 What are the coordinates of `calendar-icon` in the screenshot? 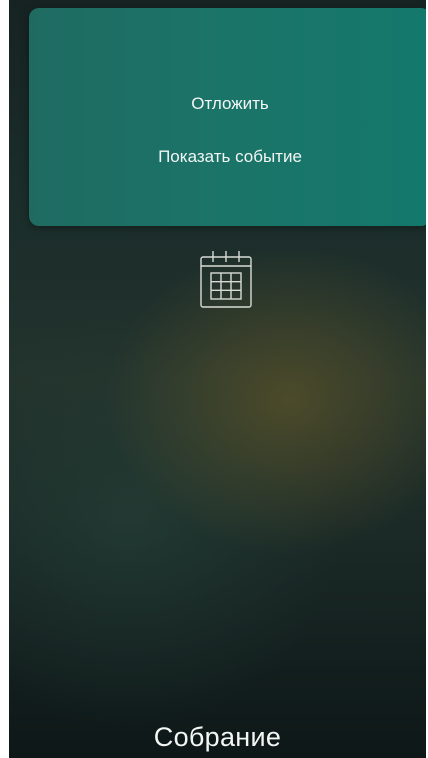 It's located at (226, 279).